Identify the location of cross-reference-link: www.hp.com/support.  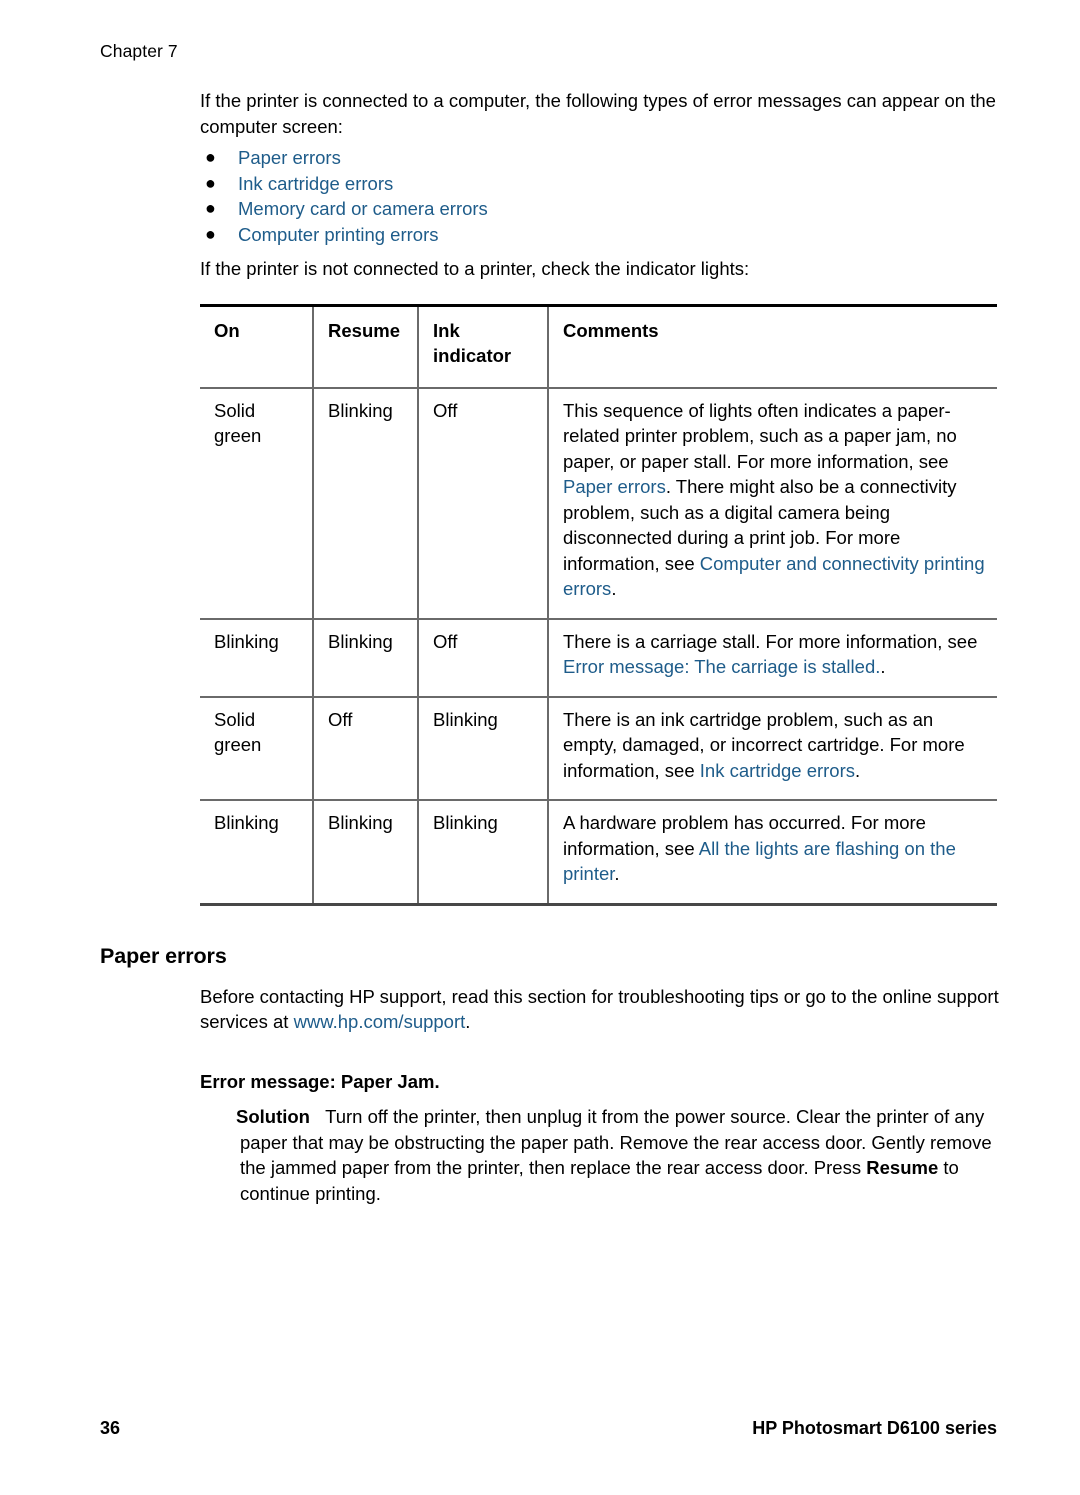
(380, 1021).